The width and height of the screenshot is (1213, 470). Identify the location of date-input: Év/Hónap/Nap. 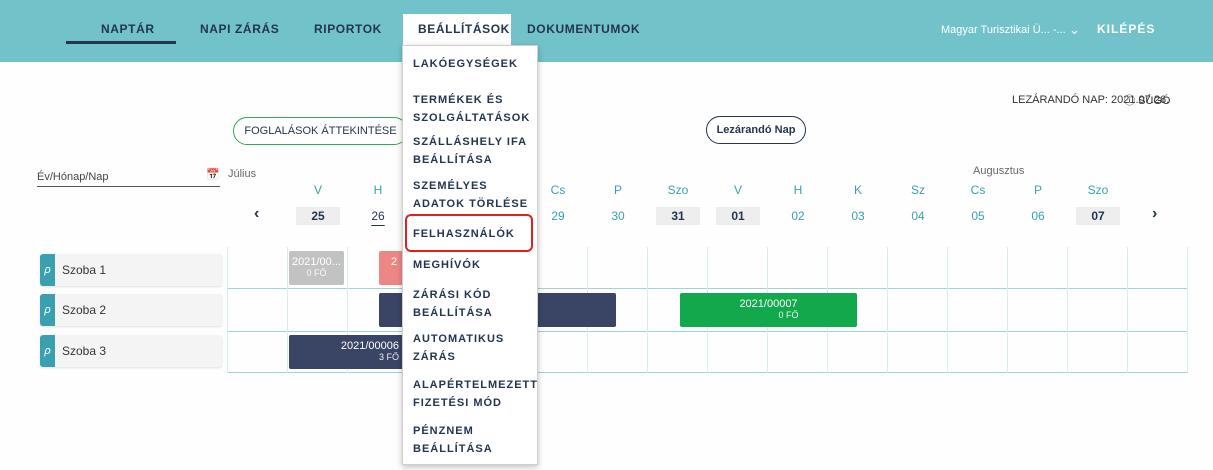
(73, 177).